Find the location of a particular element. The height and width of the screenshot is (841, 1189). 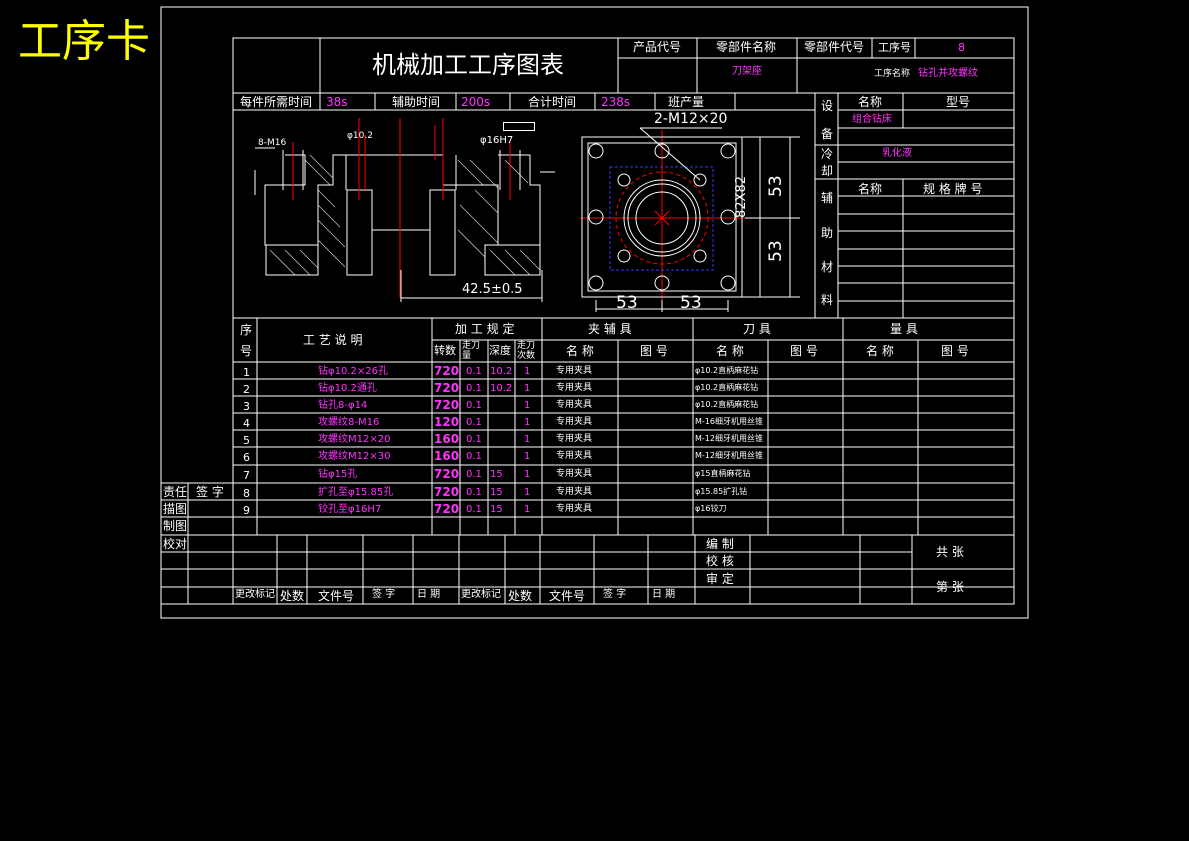

row-7-passes: 1 is located at coordinates (527, 474).